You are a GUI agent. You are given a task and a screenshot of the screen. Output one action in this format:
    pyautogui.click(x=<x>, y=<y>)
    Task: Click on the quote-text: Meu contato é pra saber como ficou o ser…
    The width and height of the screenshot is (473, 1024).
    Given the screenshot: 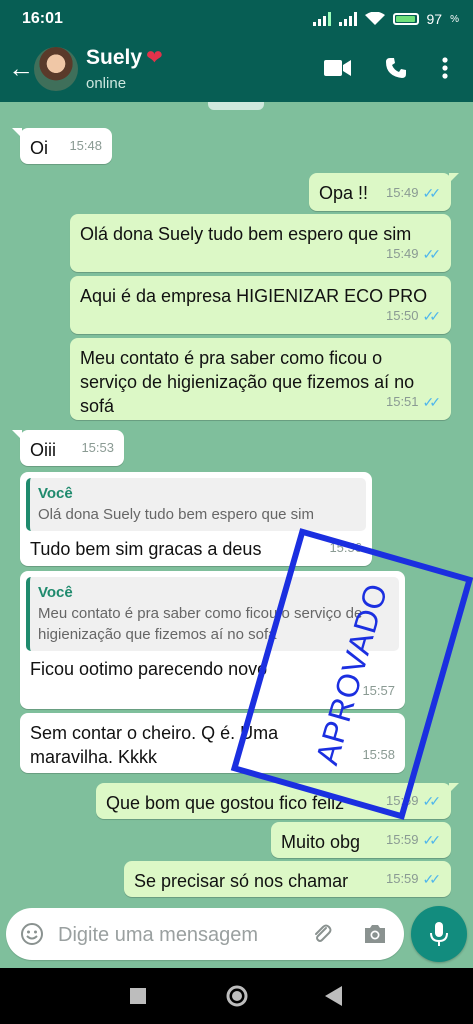 What is the action you would take?
    pyautogui.click(x=200, y=624)
    